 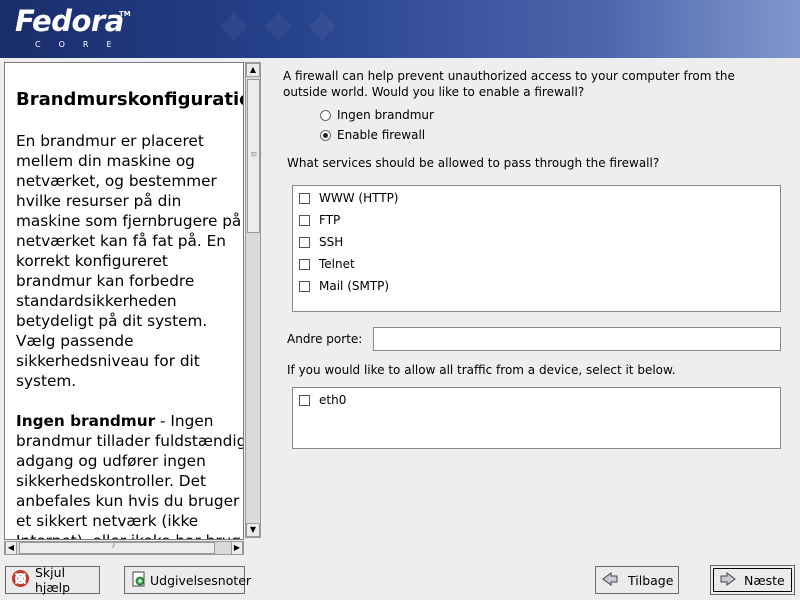 What do you see at coordinates (325, 339) in the screenshot?
I see `other-ports-label: Andre porte:` at bounding box center [325, 339].